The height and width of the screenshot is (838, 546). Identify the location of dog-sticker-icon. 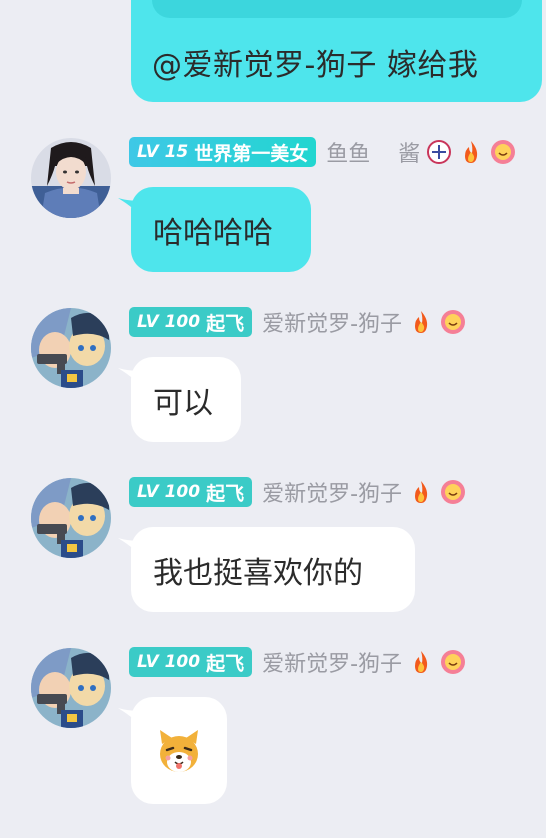
(179, 750).